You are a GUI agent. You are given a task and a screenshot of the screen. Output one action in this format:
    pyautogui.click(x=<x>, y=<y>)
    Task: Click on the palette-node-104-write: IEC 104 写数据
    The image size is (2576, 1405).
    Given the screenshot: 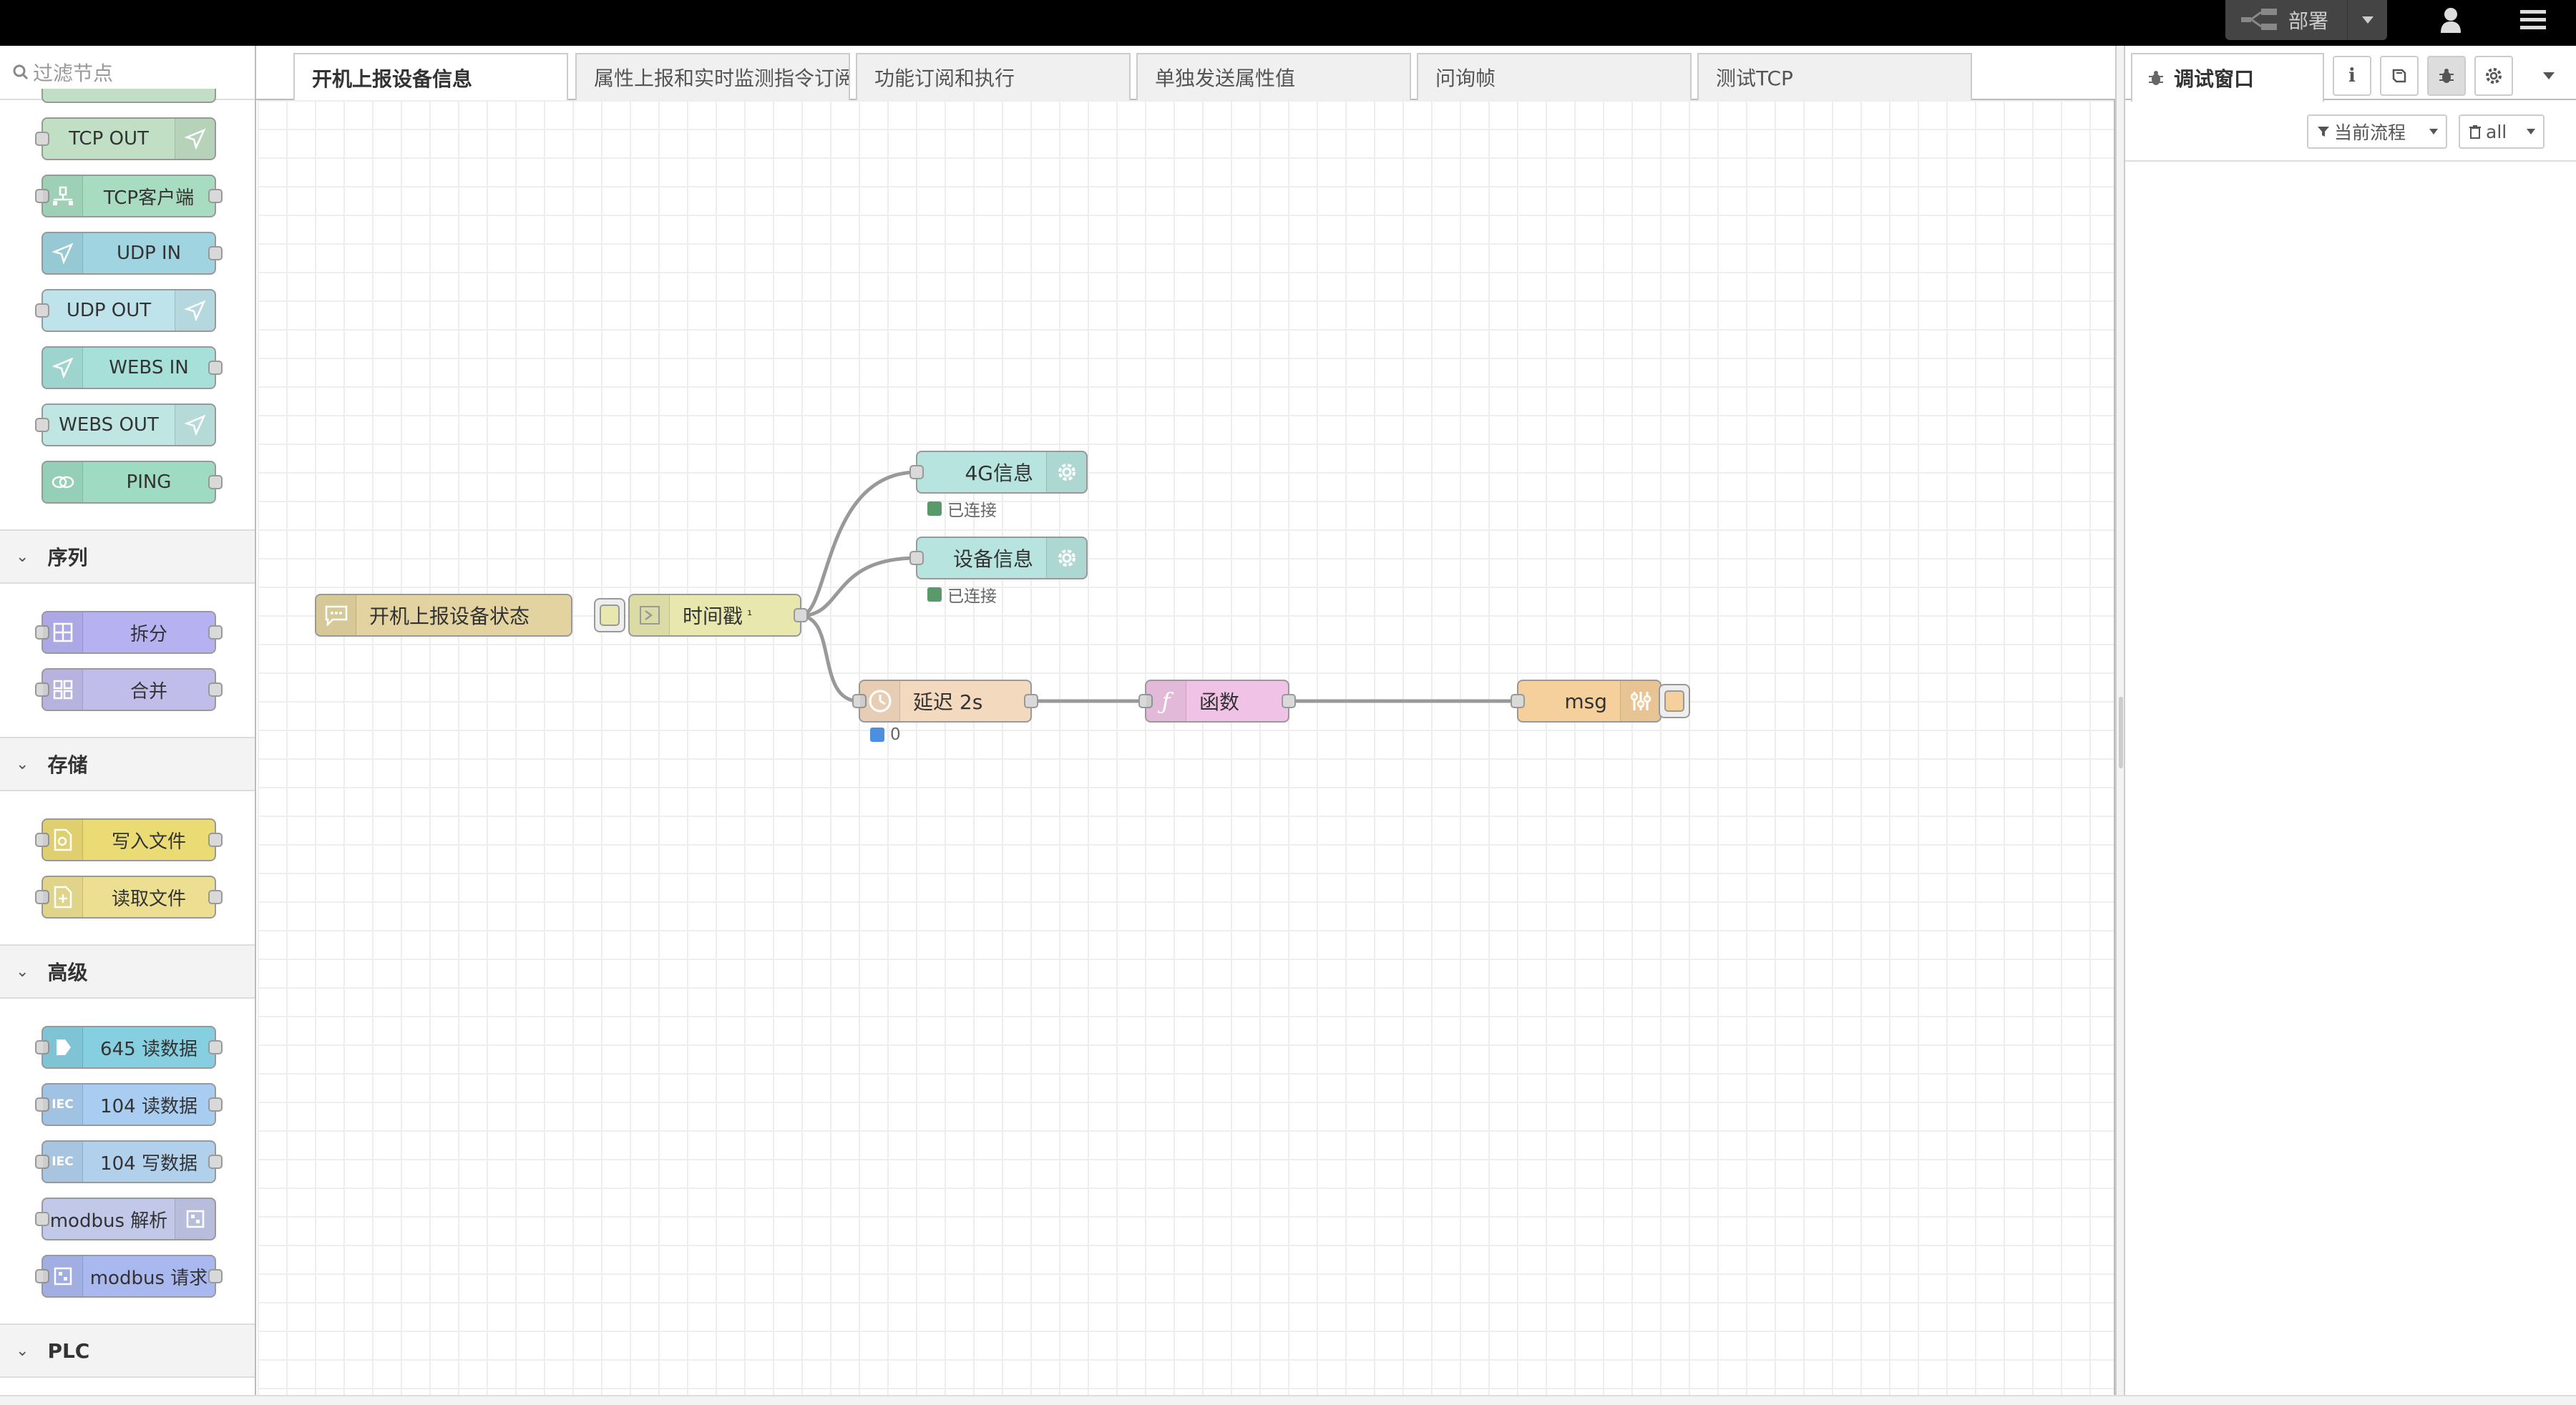 What is the action you would take?
    pyautogui.click(x=129, y=1161)
    